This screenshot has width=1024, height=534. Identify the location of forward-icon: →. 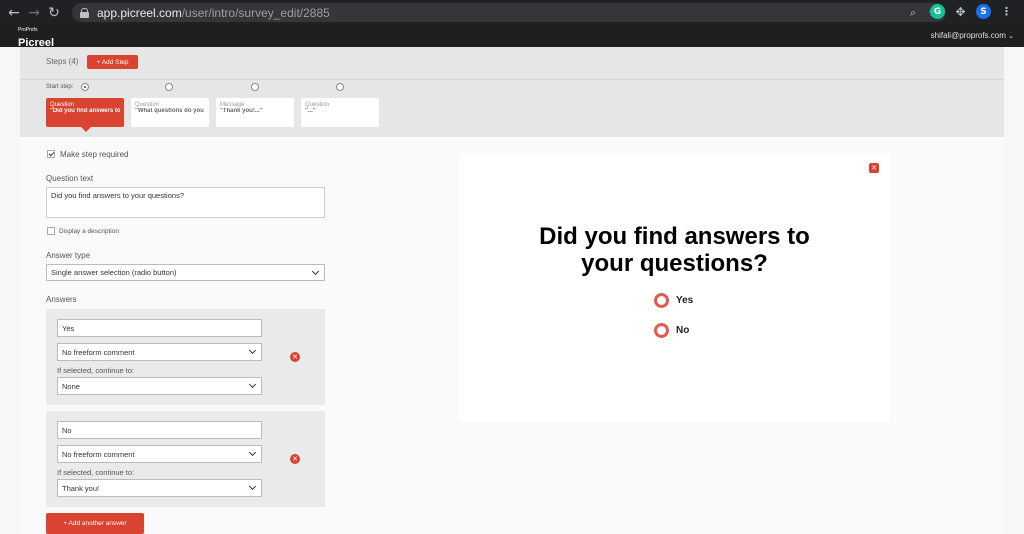
(34, 13).